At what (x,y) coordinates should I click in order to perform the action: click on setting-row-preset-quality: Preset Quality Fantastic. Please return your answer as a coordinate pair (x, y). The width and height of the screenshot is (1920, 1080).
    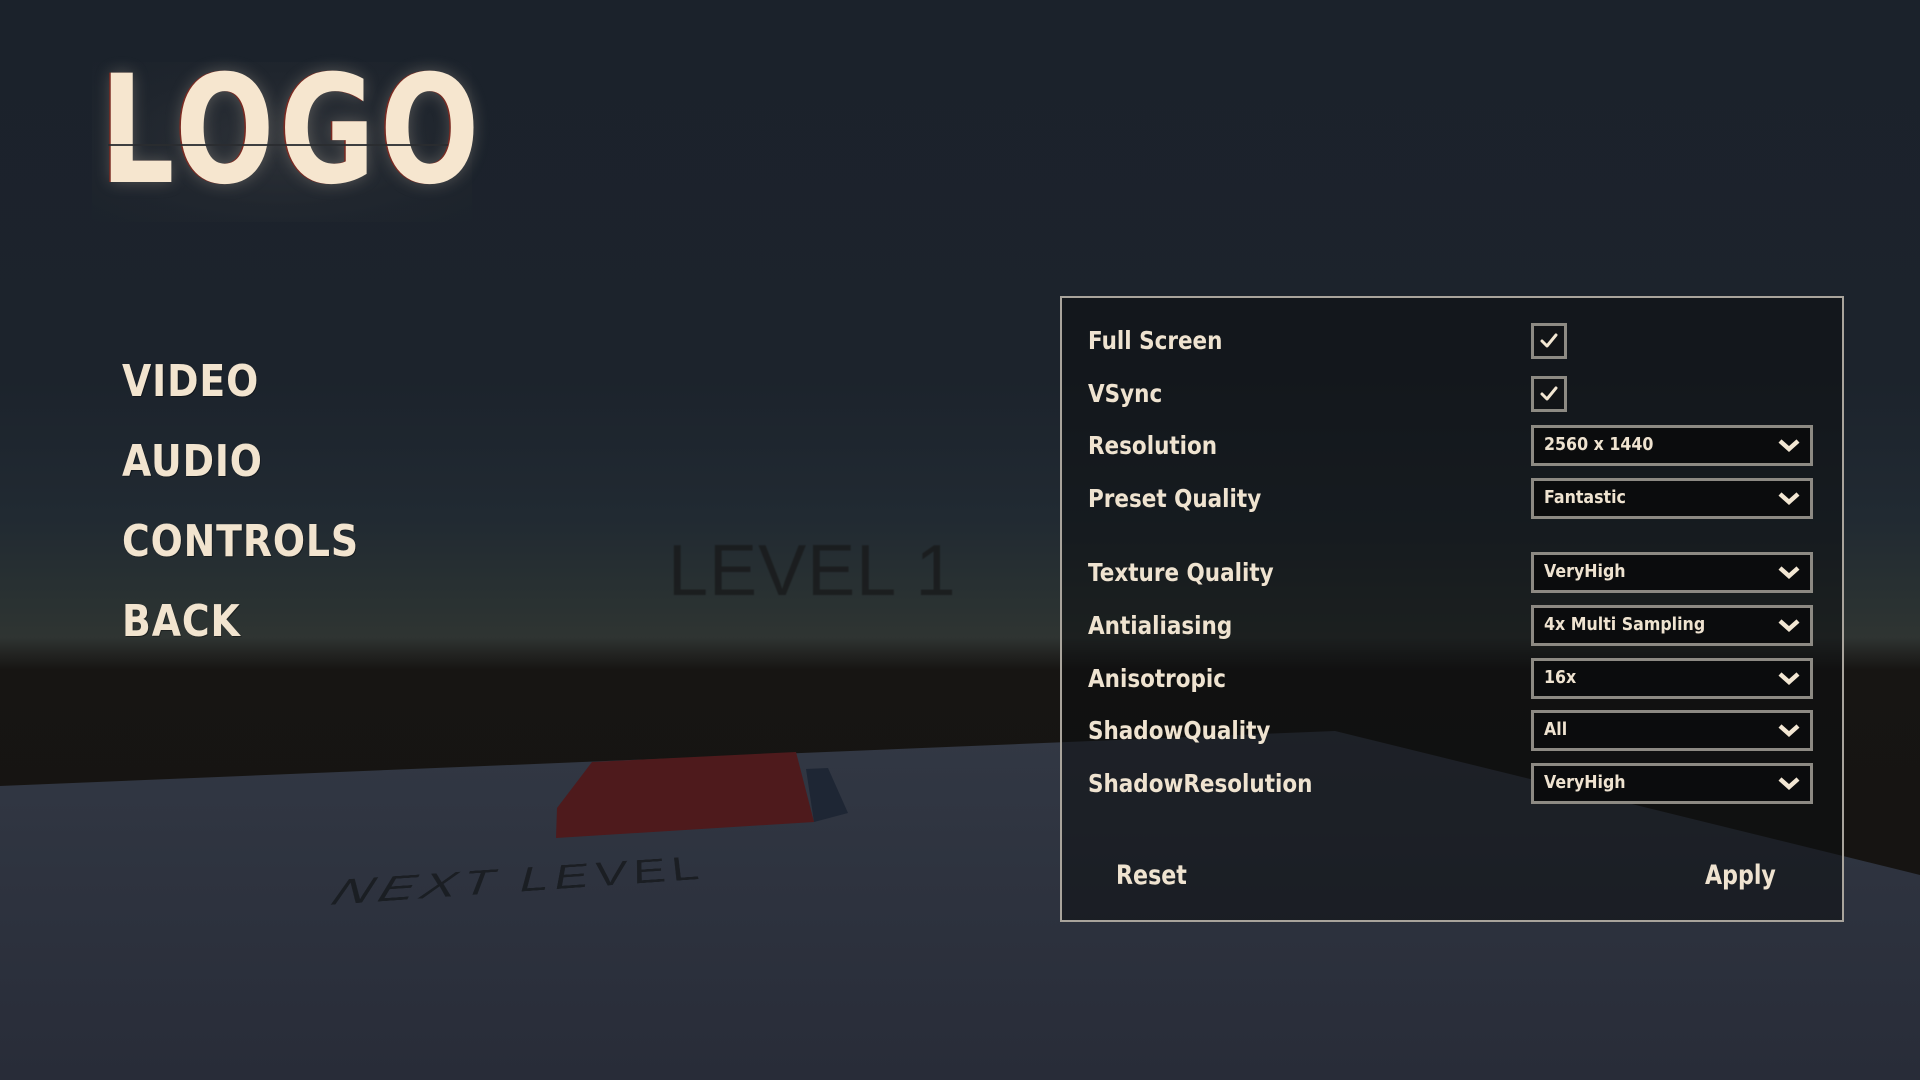
    Looking at the image, I should click on (1458, 501).